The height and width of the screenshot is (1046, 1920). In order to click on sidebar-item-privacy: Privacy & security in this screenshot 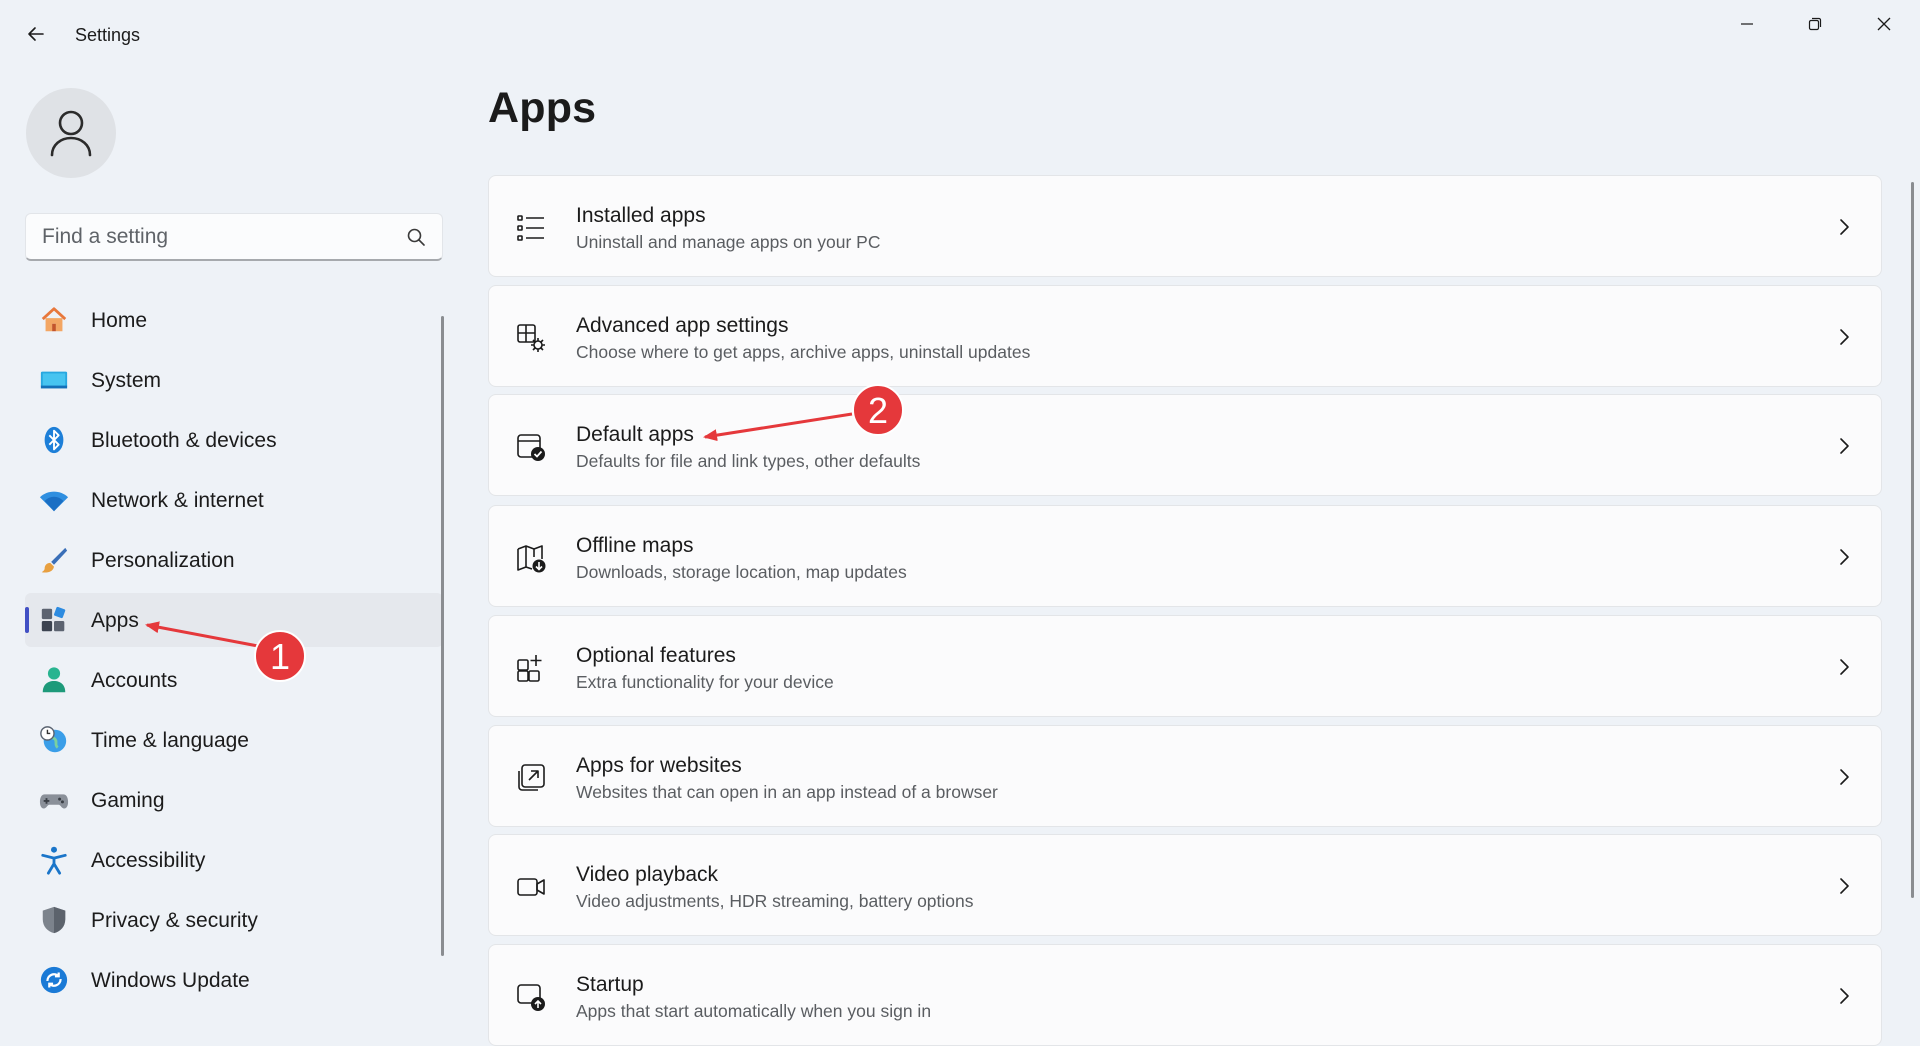, I will do `click(234, 920)`.